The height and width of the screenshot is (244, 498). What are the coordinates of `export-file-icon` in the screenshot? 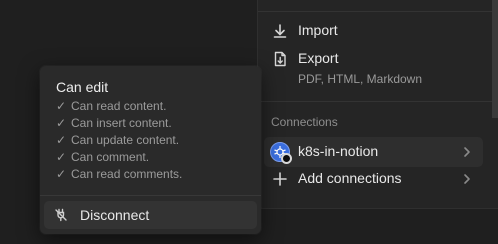 It's located at (280, 59).